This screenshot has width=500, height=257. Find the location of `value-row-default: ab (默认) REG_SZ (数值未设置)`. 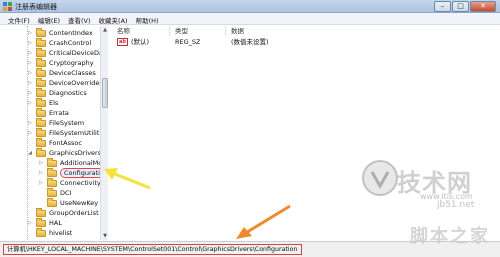

value-row-default: ab (默认) REG_SZ (数值未设置) is located at coordinates (304, 42).